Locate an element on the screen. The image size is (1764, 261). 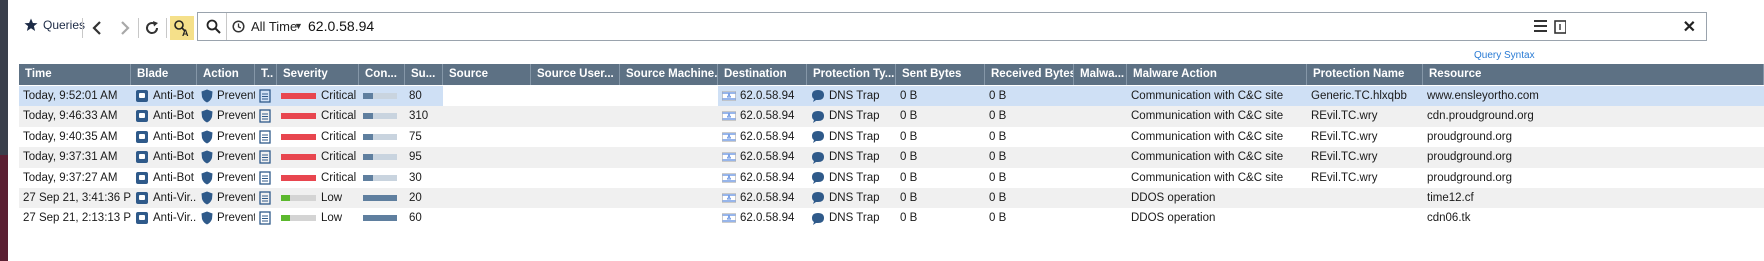
column-header-time: Time is located at coordinates (75, 74).